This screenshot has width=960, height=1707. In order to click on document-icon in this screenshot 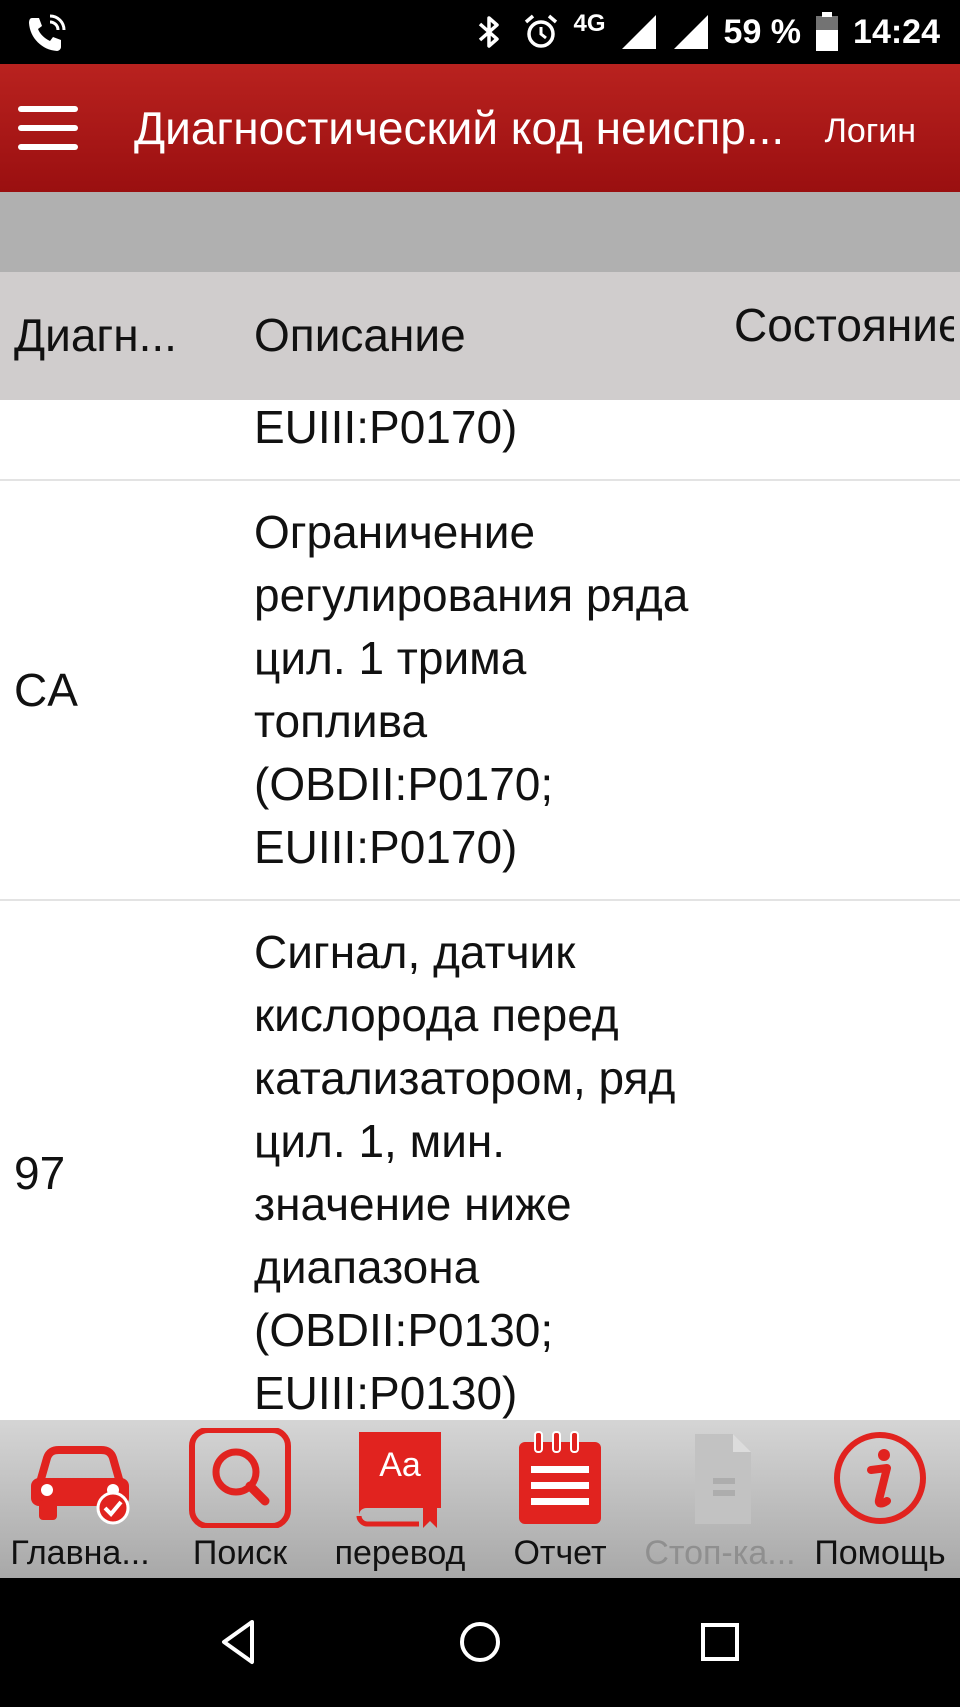, I will do `click(723, 1479)`.